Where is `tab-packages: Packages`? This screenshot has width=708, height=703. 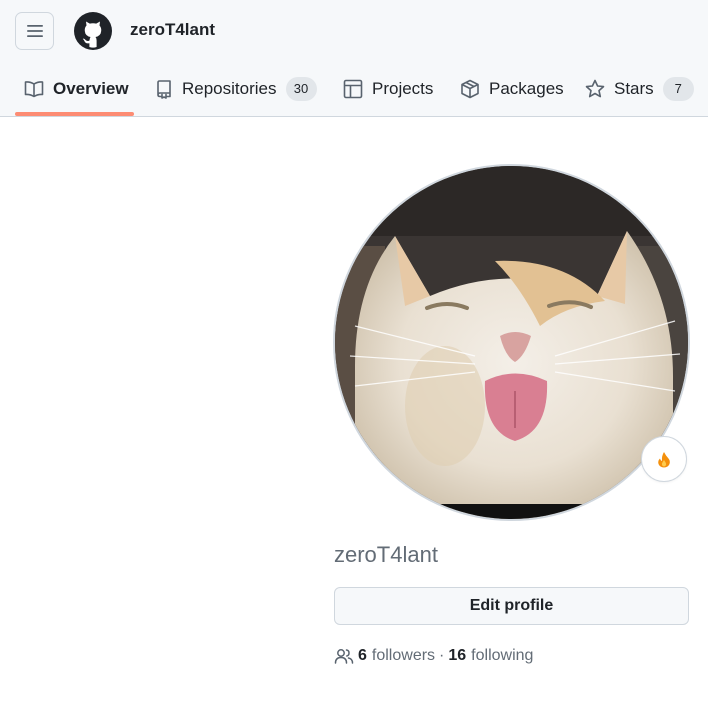
tab-packages: Packages is located at coordinates (512, 89).